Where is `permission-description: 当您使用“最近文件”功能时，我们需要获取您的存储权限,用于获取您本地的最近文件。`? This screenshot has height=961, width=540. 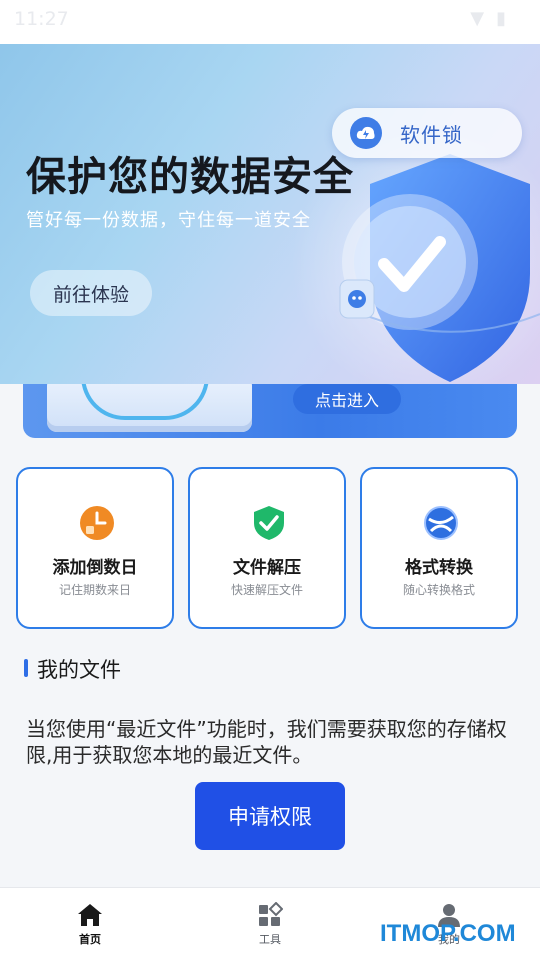 permission-description: 当您使用“最近文件”功能时，我们需要获取您的存储权限,用于获取您本地的最近文件。 is located at coordinates (266, 742).